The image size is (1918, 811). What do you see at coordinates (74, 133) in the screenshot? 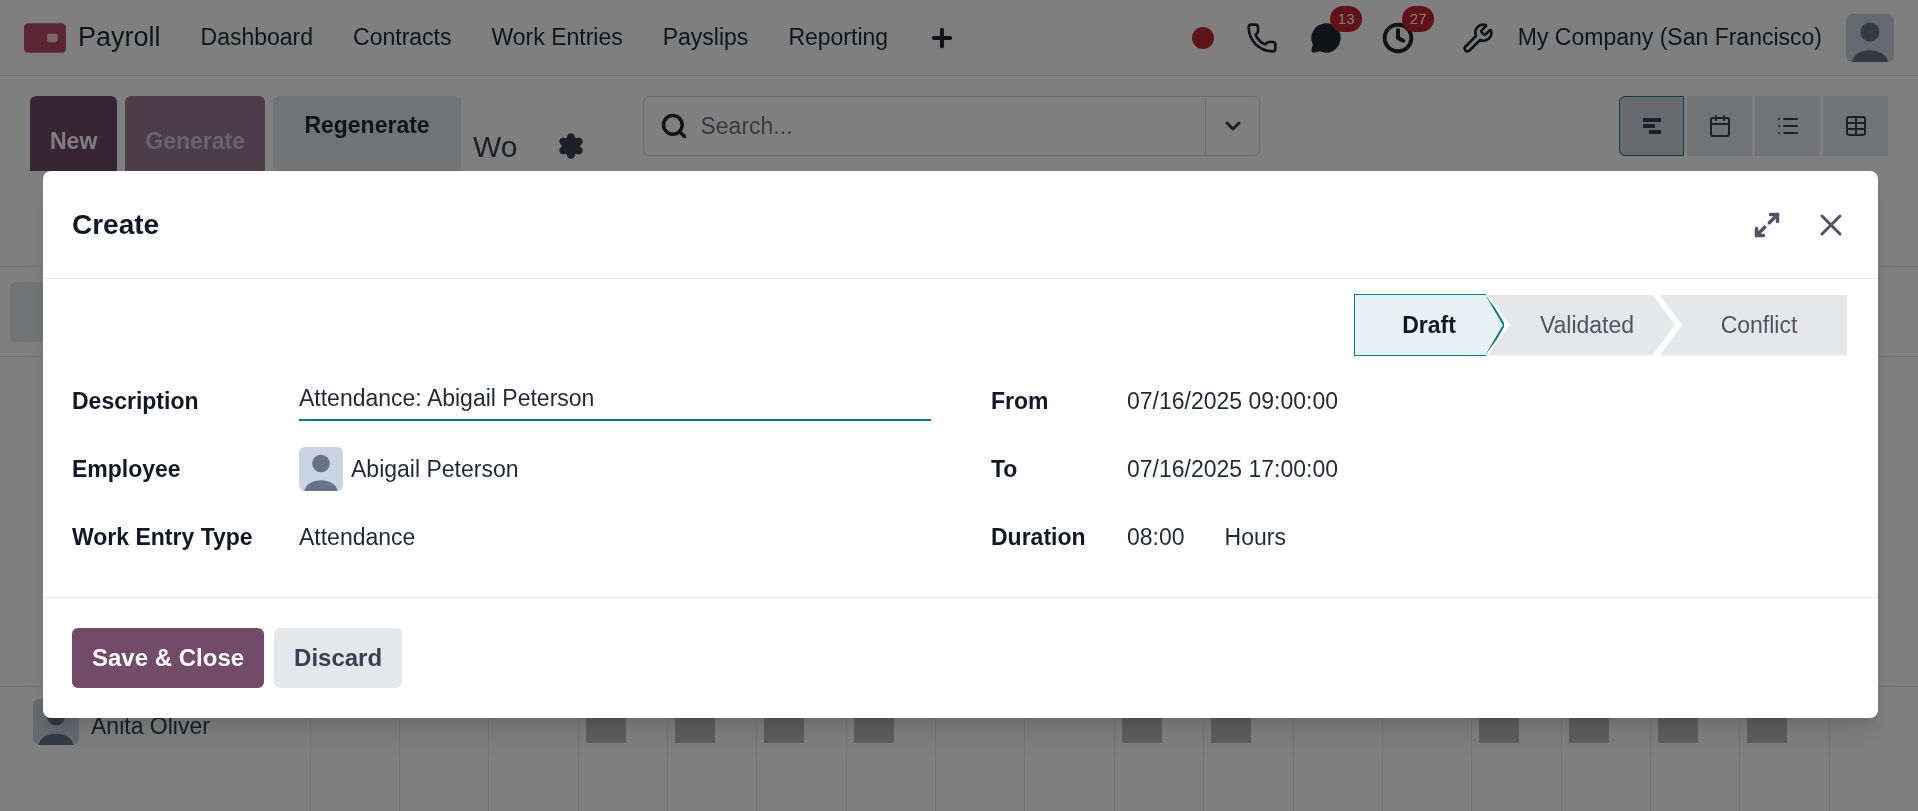
I see `control-button: New` at bounding box center [74, 133].